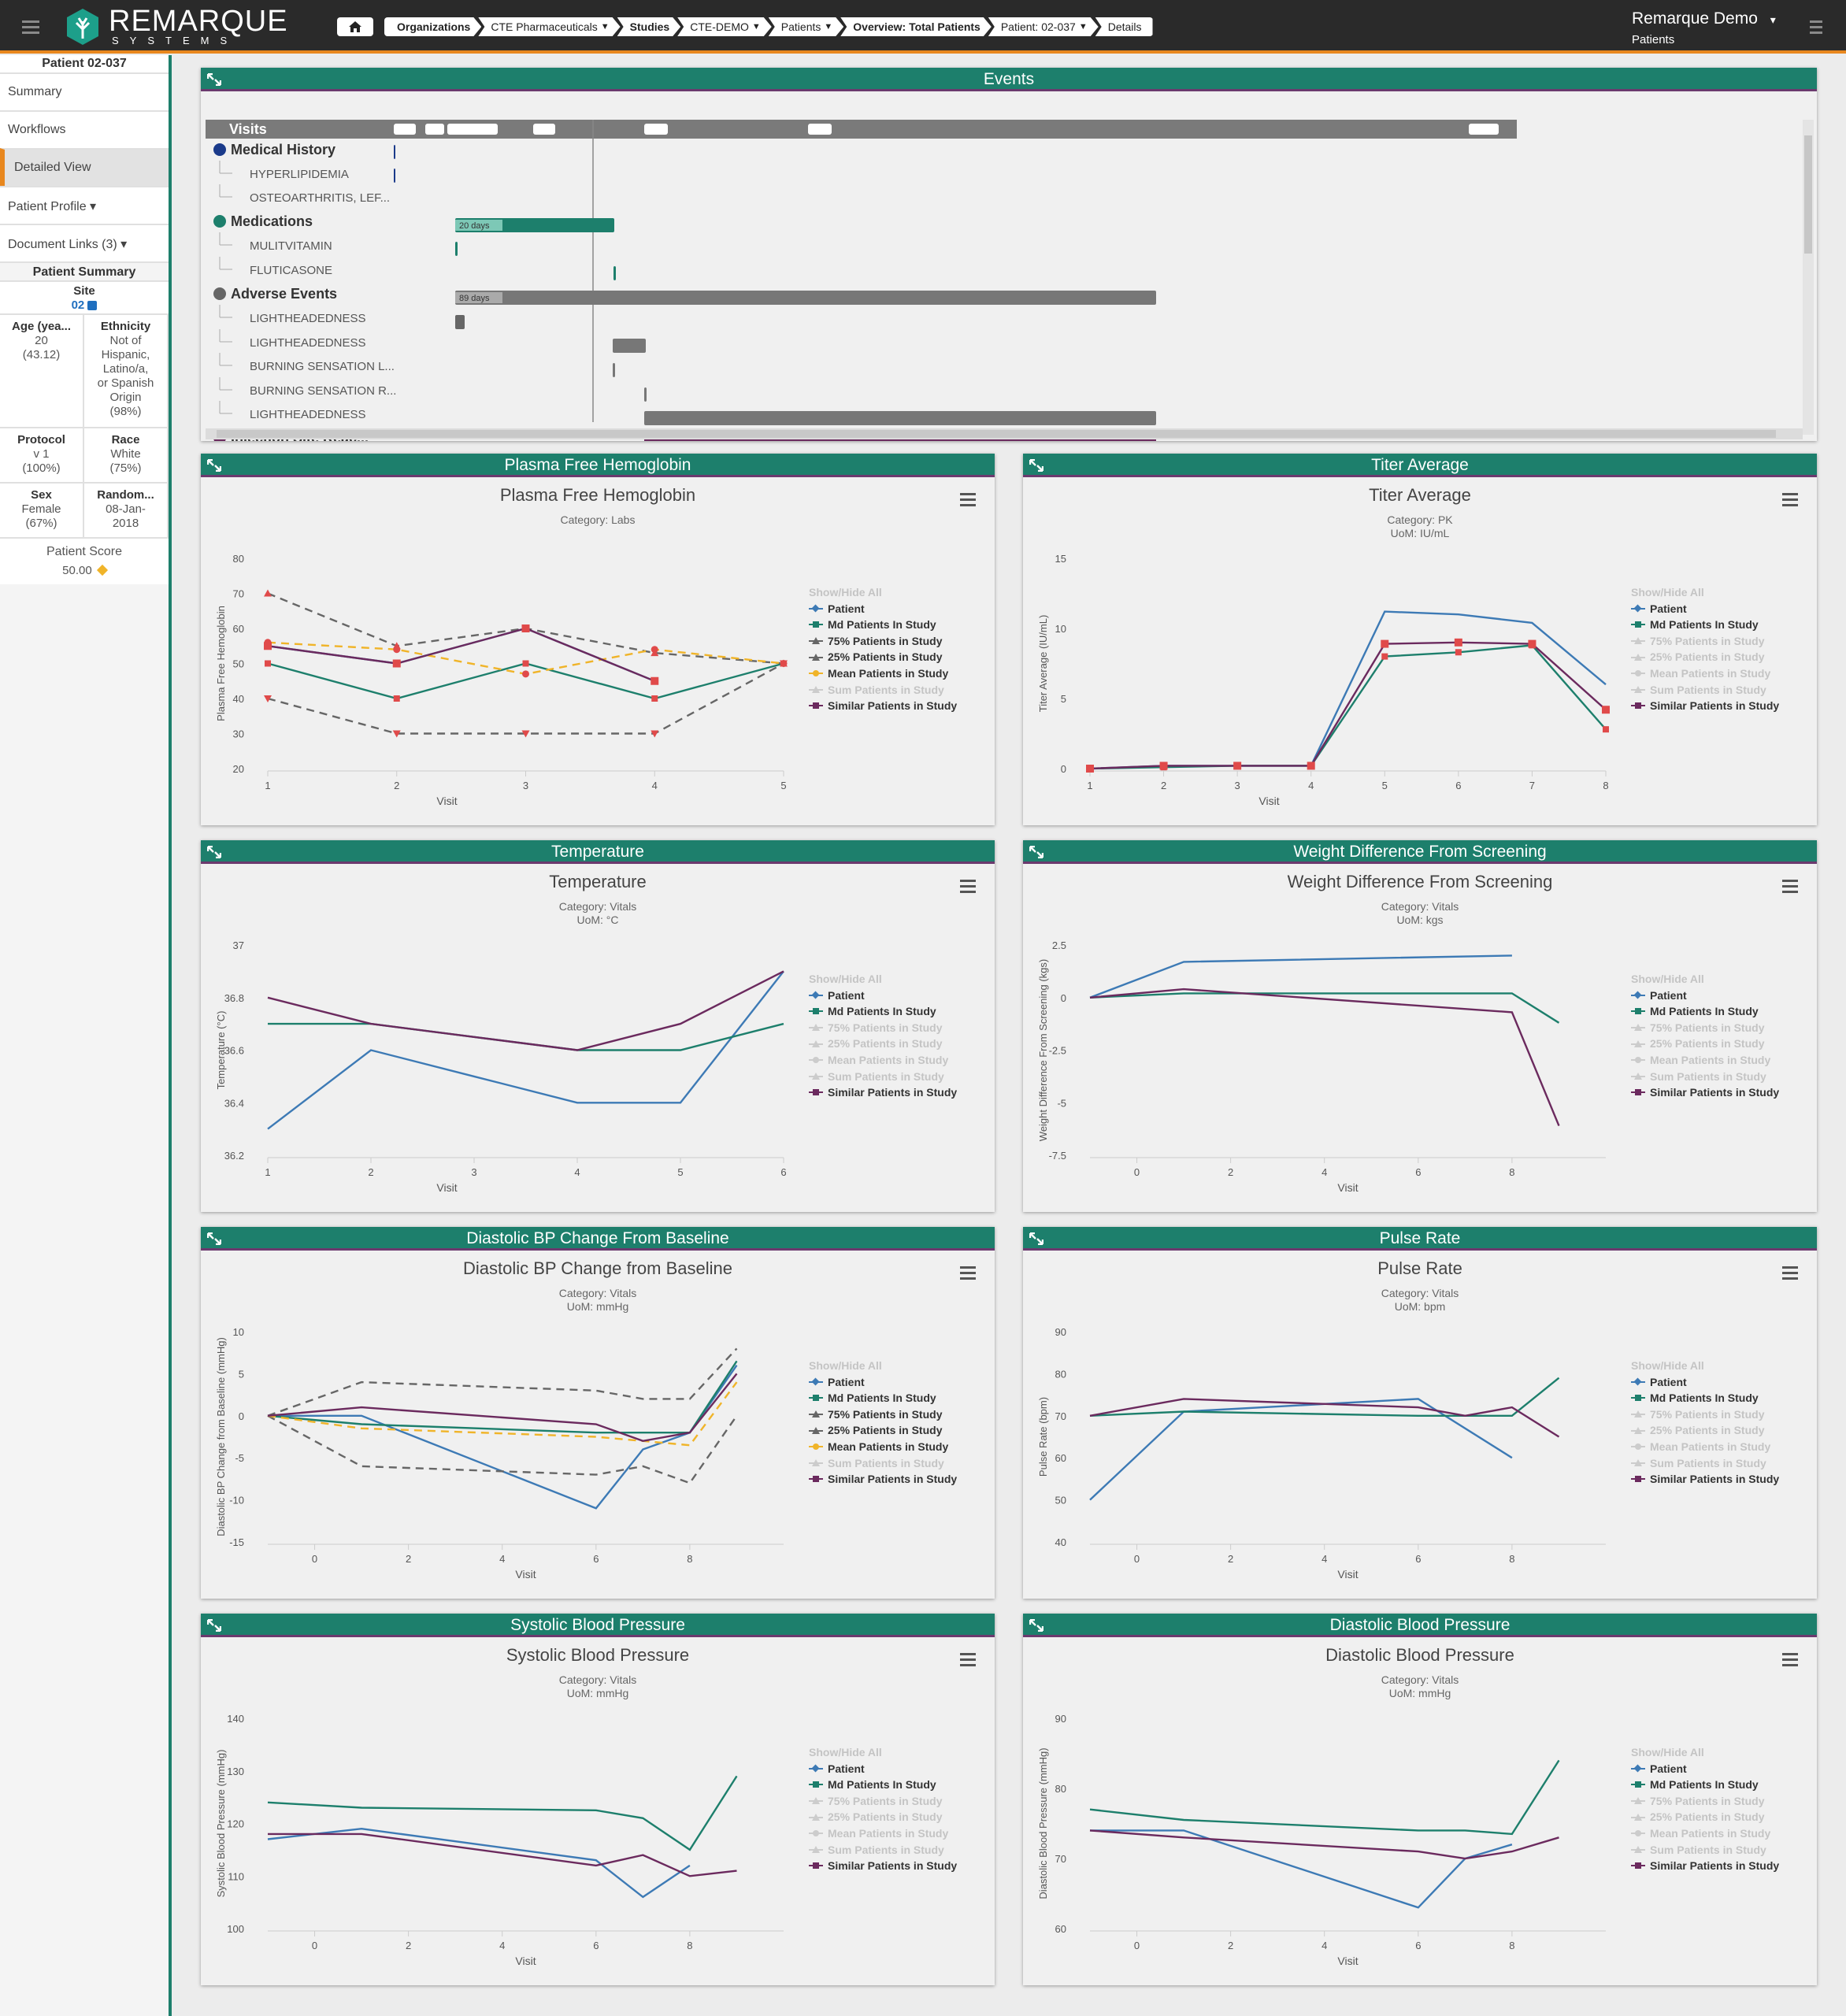 Image resolution: width=1846 pixels, height=2016 pixels. What do you see at coordinates (284, 294) in the screenshot?
I see `event-category-label: Adverse Events` at bounding box center [284, 294].